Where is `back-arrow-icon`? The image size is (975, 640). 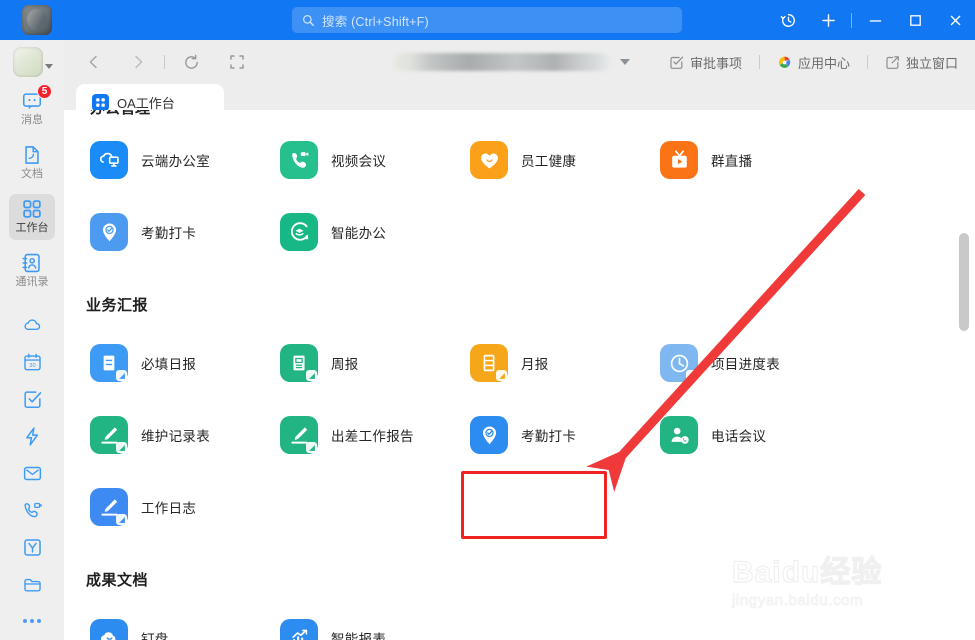 back-arrow-icon is located at coordinates (93, 62).